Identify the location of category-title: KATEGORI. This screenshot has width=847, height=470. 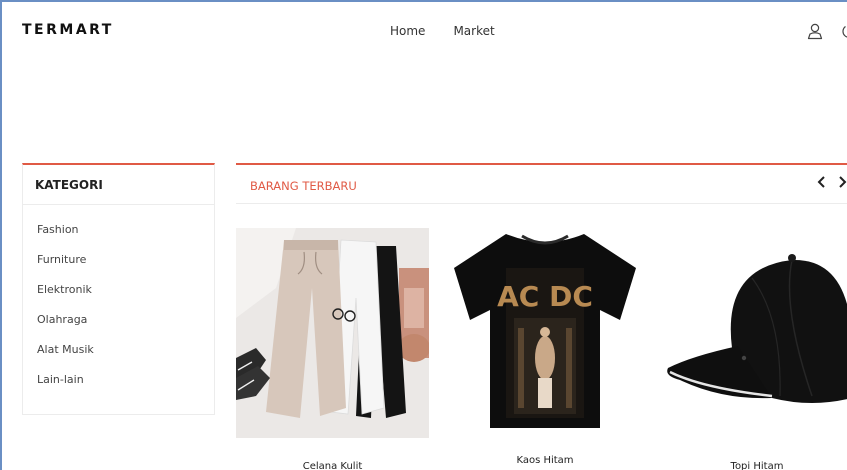
(118, 185).